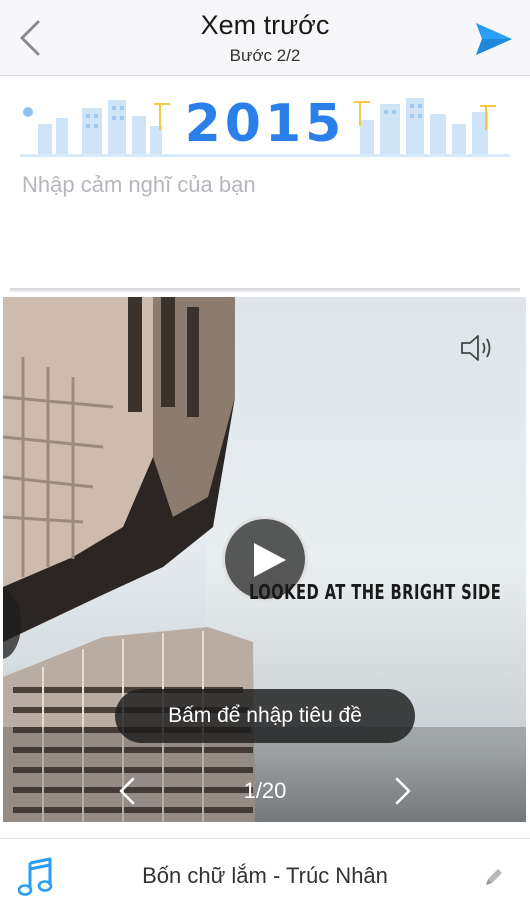 The width and height of the screenshot is (530, 912). I want to click on page-title: Xem trước, so click(265, 25).